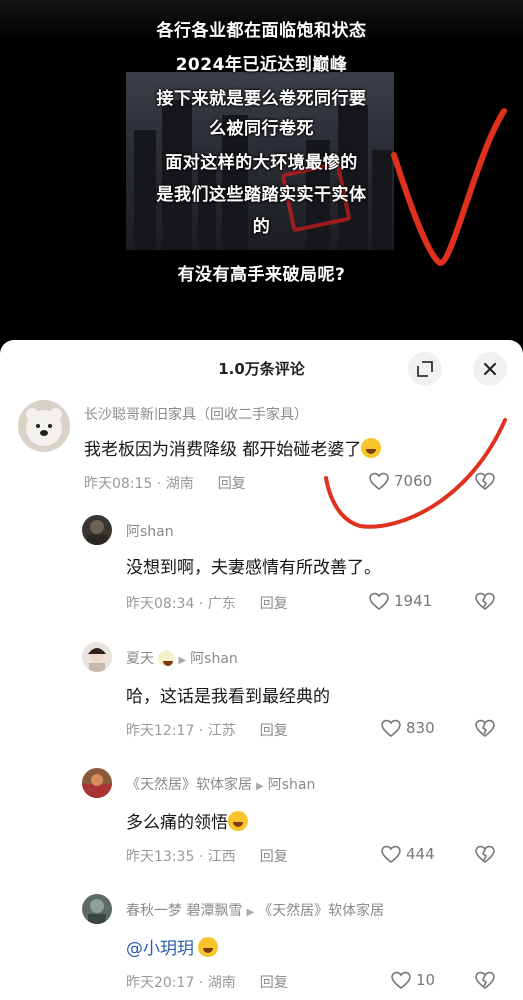 Image resolution: width=523 pixels, height=1000 pixels. Describe the element at coordinates (181, 857) in the screenshot. I see `reply-time-location: 昨天13:35 · 江西` at that location.